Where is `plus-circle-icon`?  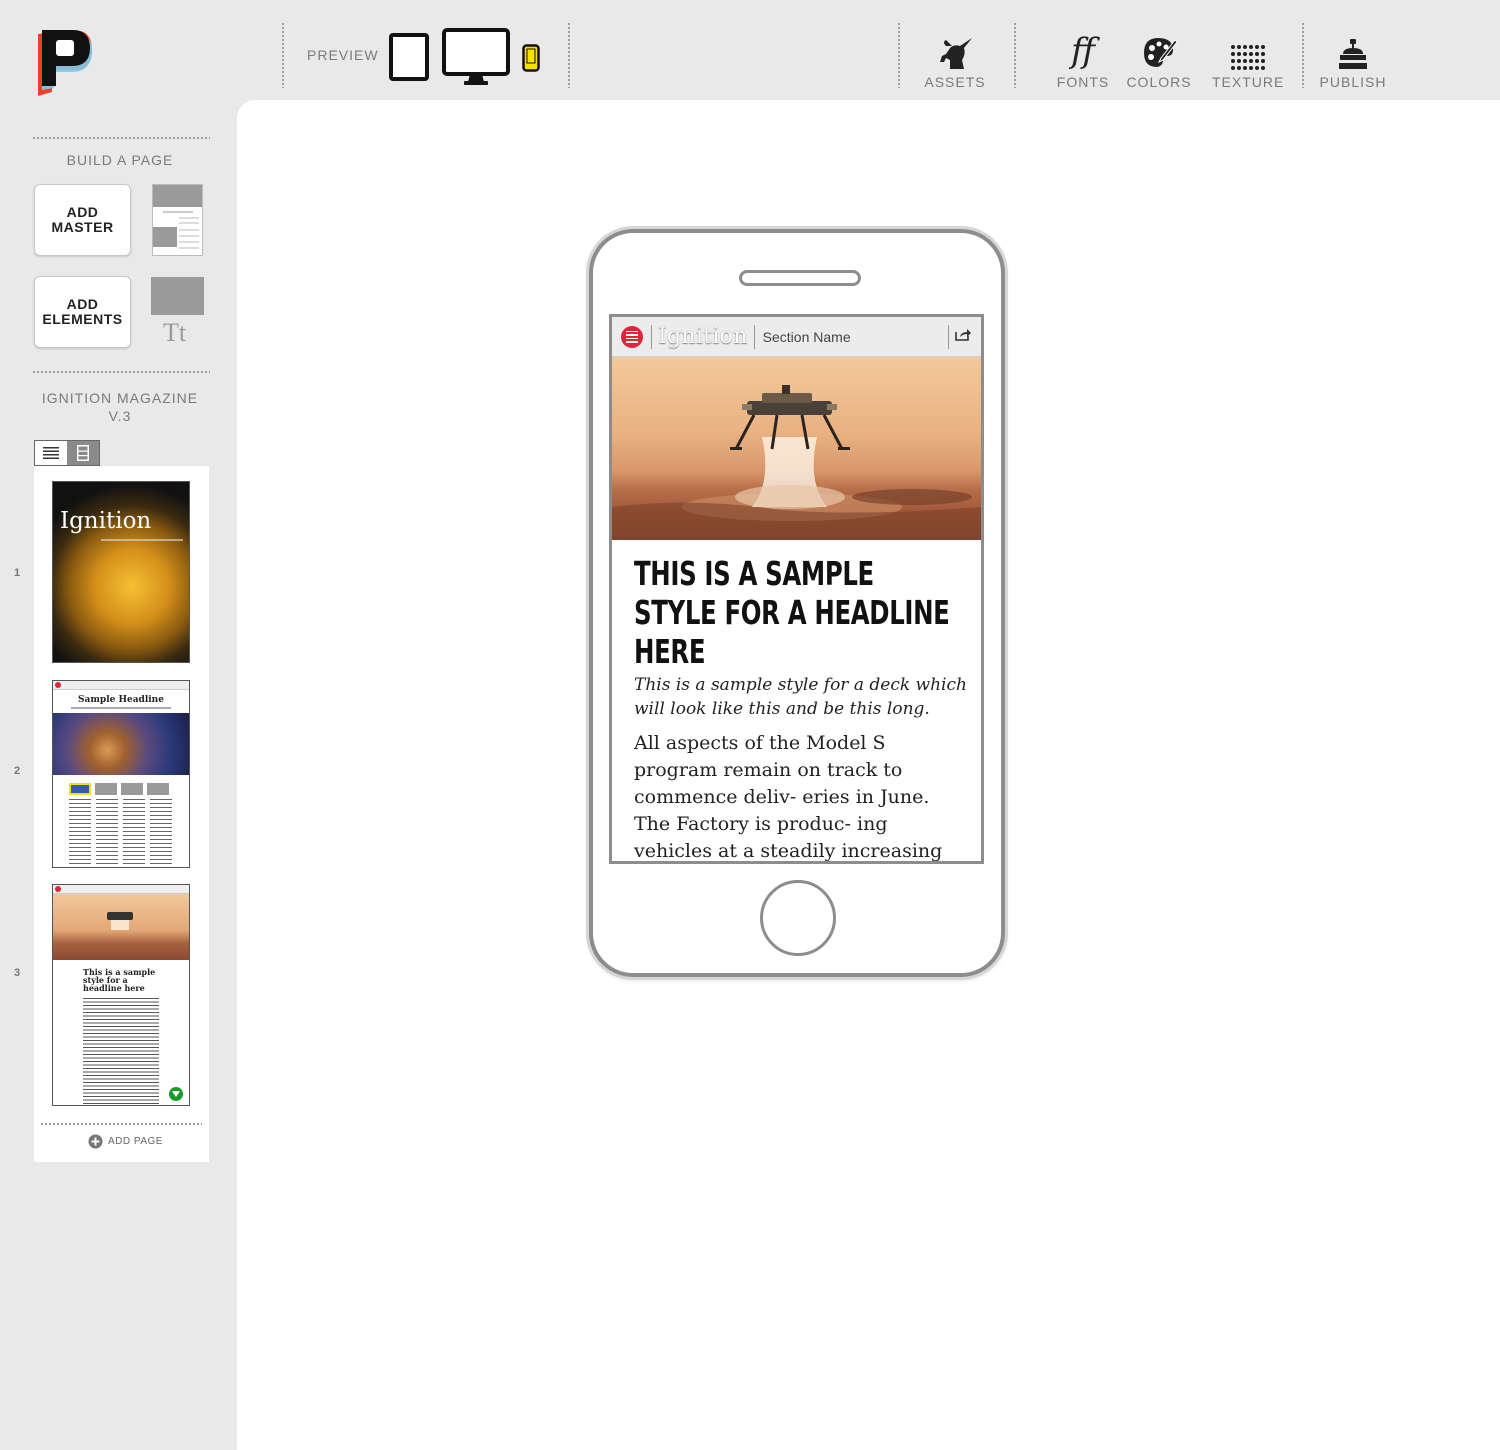 plus-circle-icon is located at coordinates (95, 1141).